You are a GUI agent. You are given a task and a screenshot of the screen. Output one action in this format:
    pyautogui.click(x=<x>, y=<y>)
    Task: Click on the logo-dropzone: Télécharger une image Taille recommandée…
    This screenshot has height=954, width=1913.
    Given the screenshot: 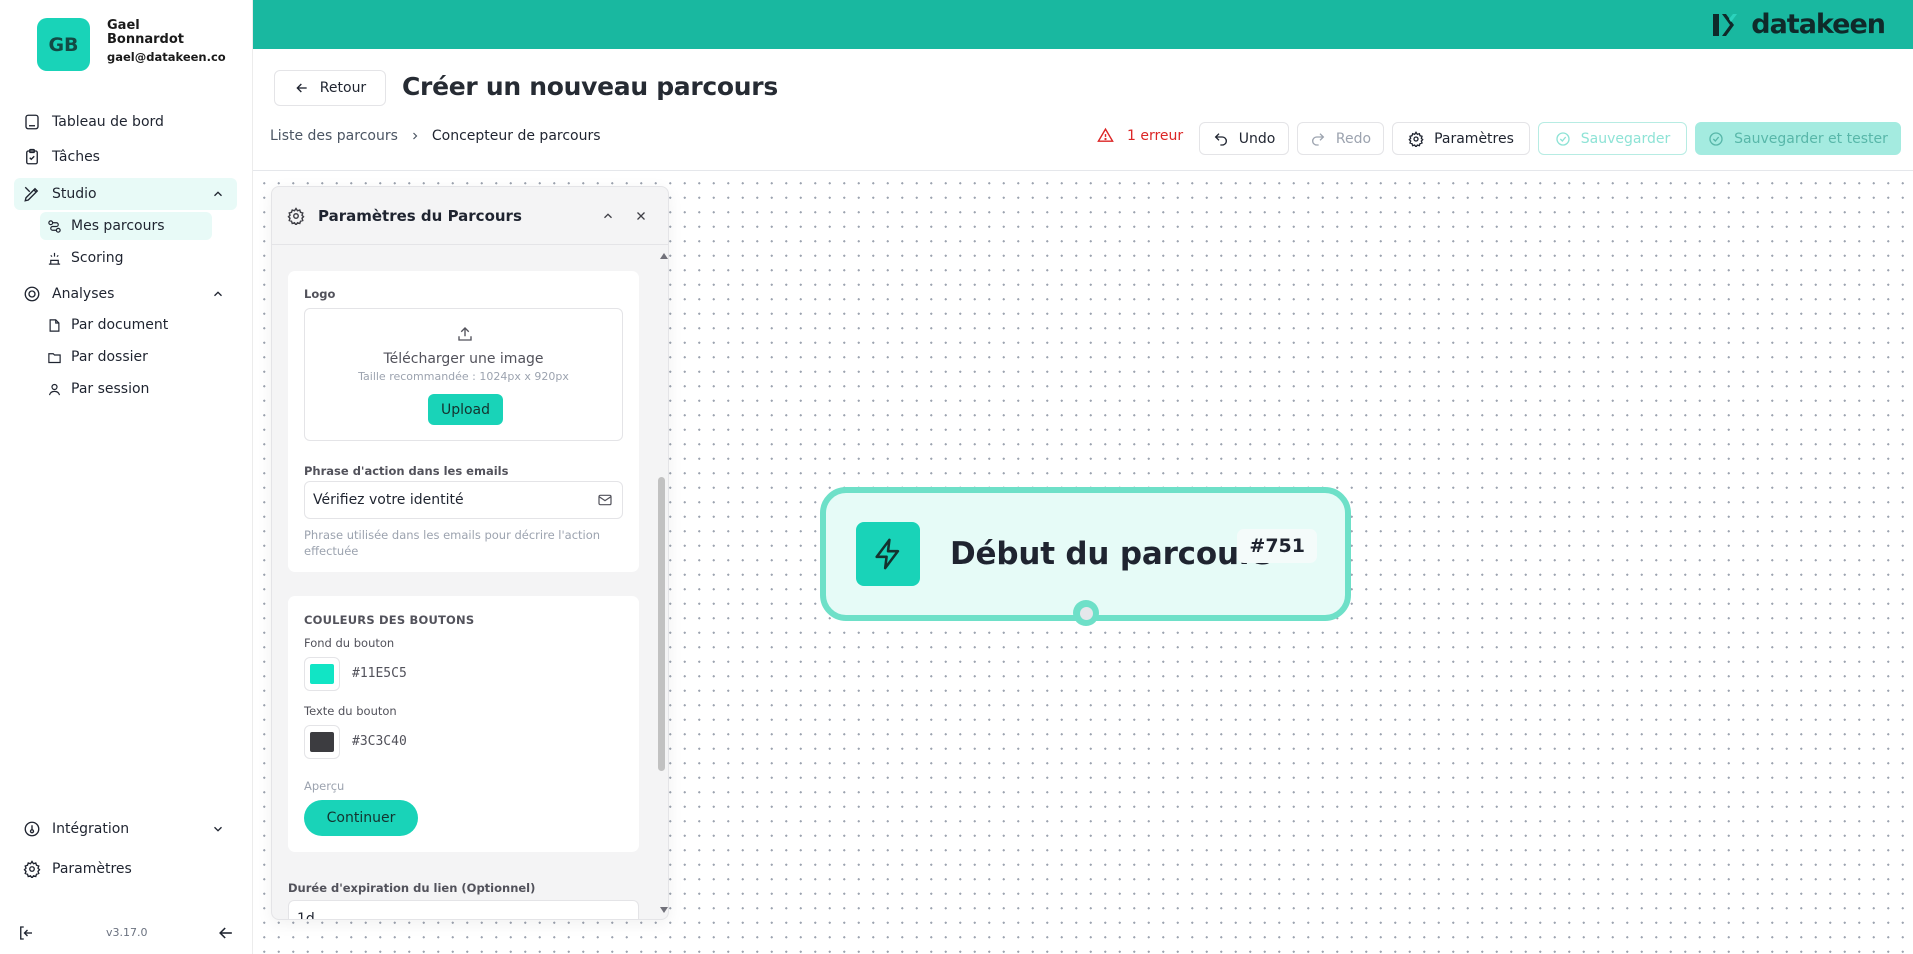 What is the action you would take?
    pyautogui.click(x=463, y=374)
    